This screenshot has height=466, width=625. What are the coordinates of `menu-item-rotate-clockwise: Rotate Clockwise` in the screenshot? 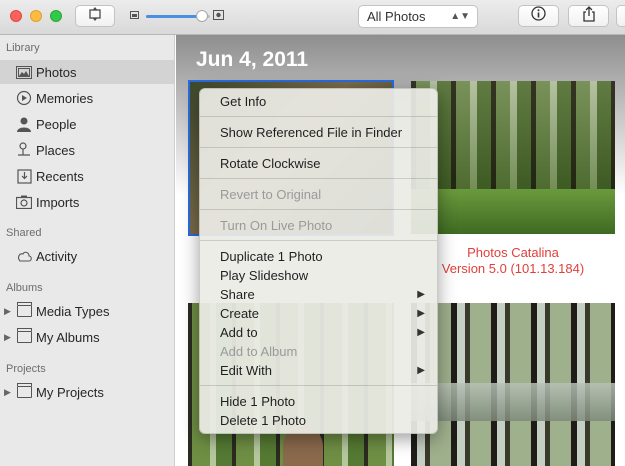 It's located at (318, 163).